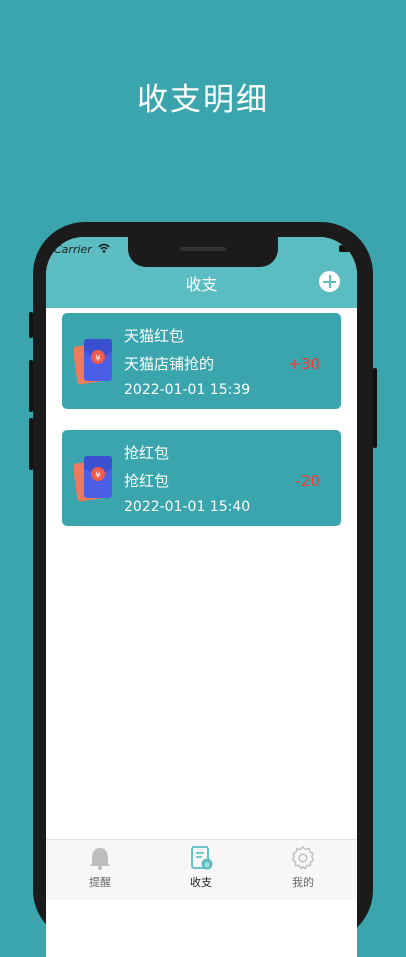  Describe the element at coordinates (202, 858) in the screenshot. I see `ledger-icon: e` at that location.